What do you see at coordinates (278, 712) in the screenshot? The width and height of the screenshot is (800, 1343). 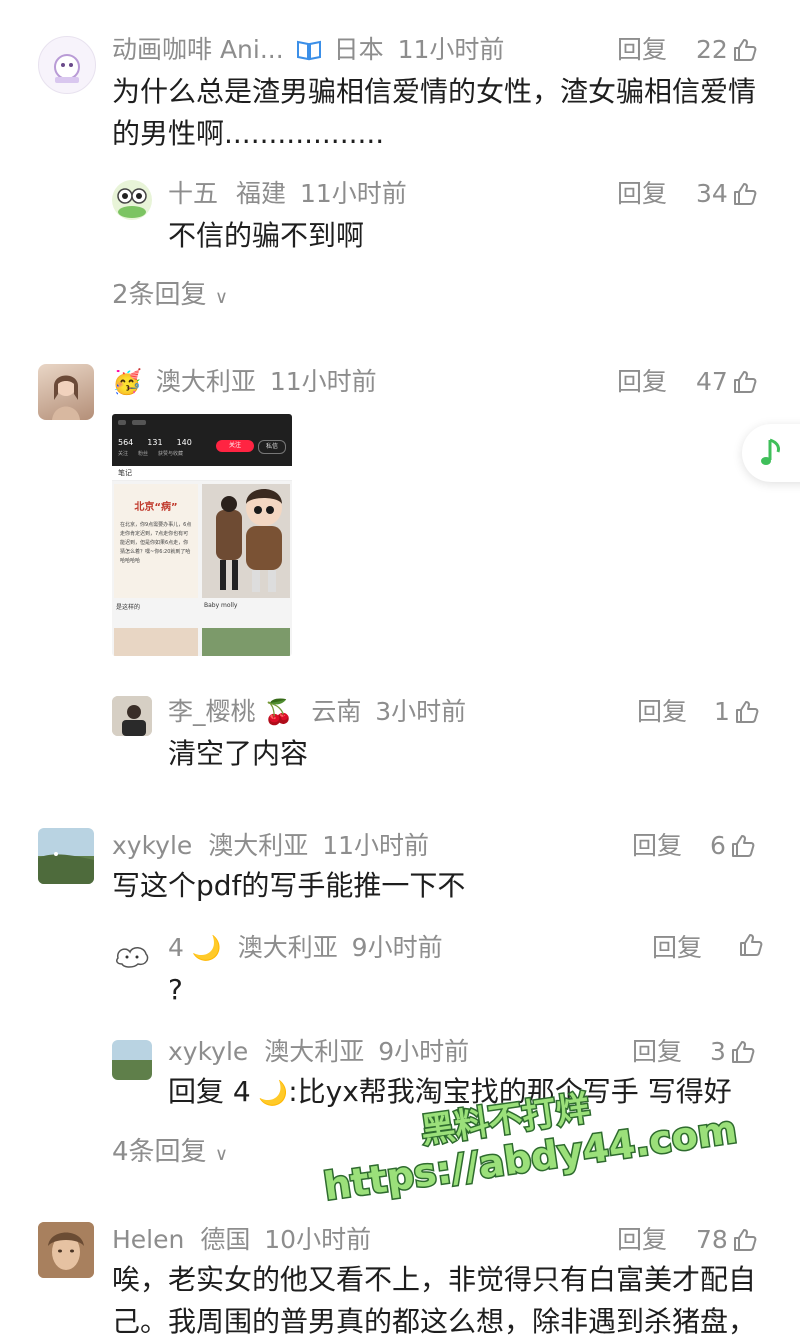 I see `cherry-emoji-icon: 🍒` at bounding box center [278, 712].